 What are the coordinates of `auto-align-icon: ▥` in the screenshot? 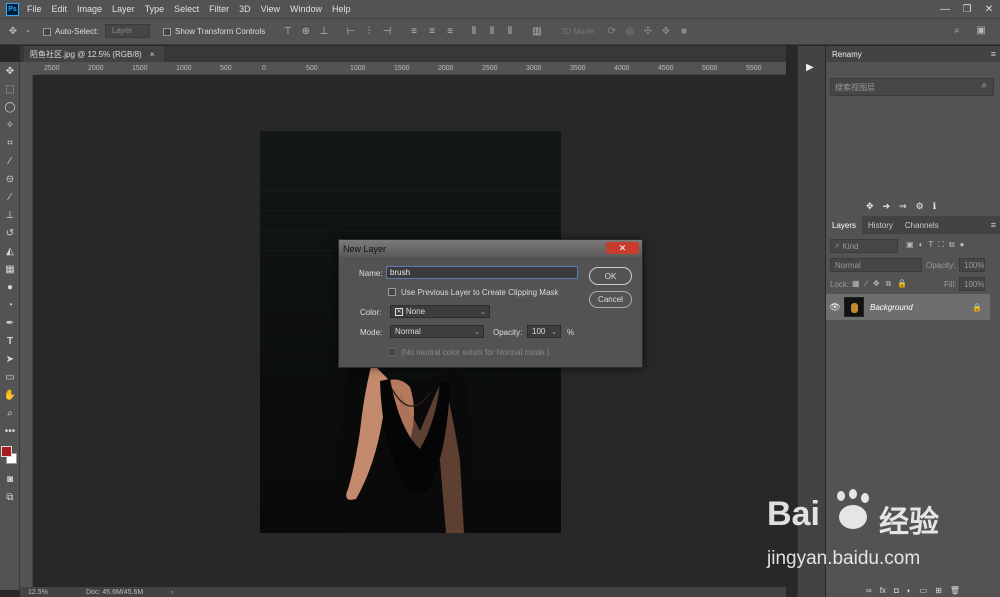 It's located at (537, 31).